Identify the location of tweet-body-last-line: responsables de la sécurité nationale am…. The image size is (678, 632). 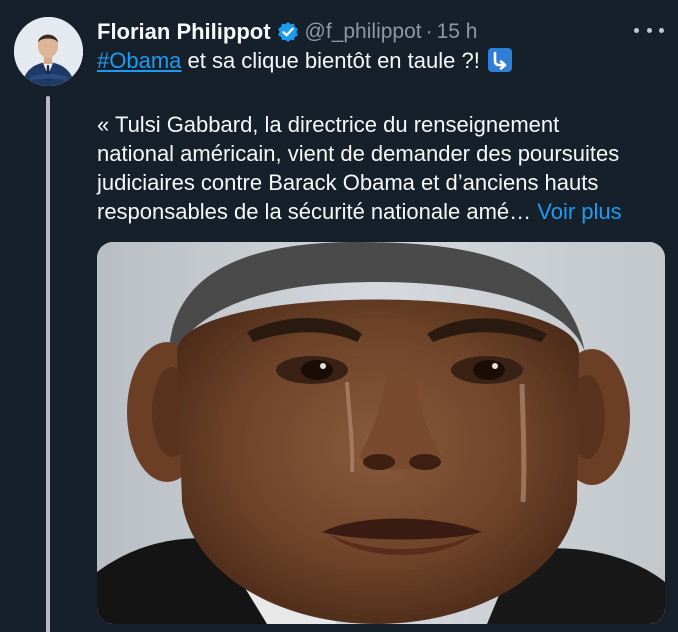
(382, 211).